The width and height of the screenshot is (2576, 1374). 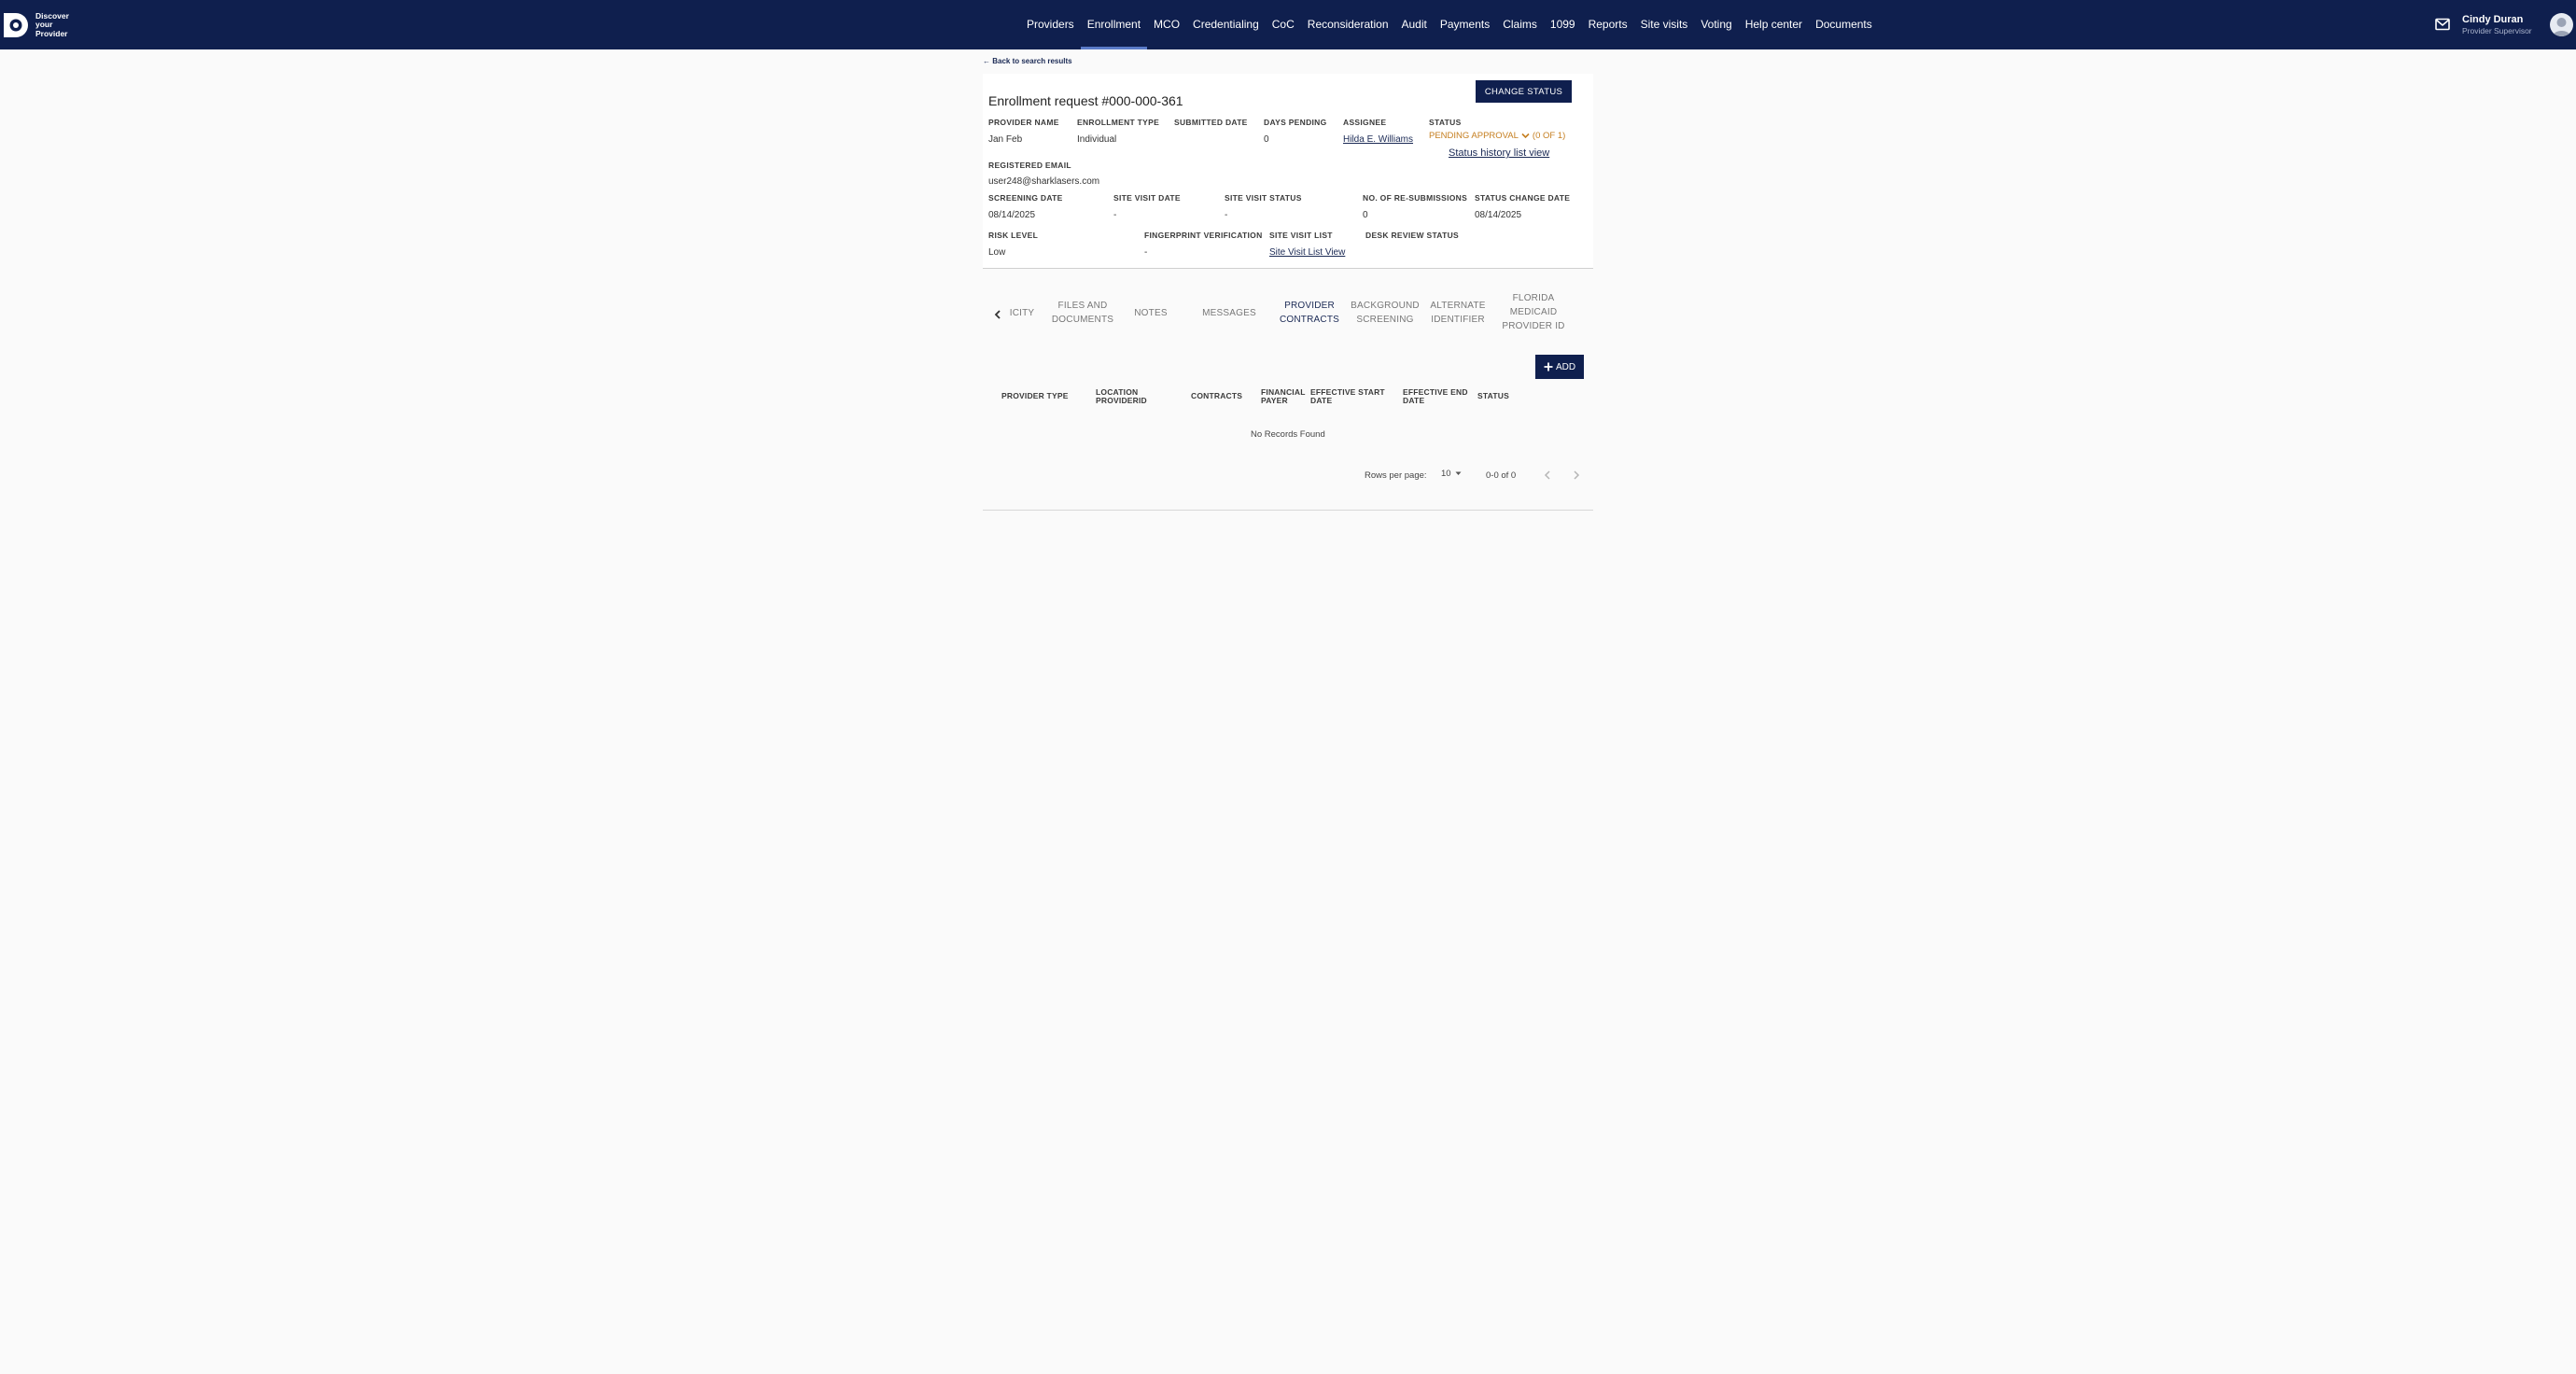 I want to click on site-visit-list-label: SITE VISIT LIST, so click(x=1301, y=235).